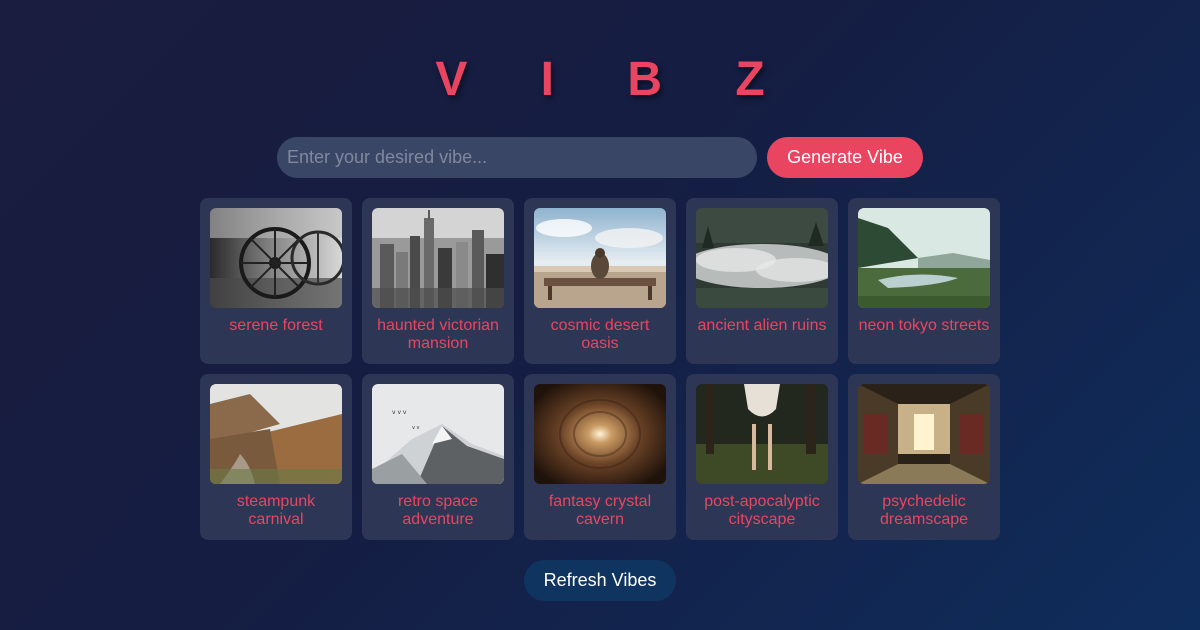 Image resolution: width=1200 pixels, height=630 pixels. What do you see at coordinates (924, 258) in the screenshot?
I see `river-valley-photo` at bounding box center [924, 258].